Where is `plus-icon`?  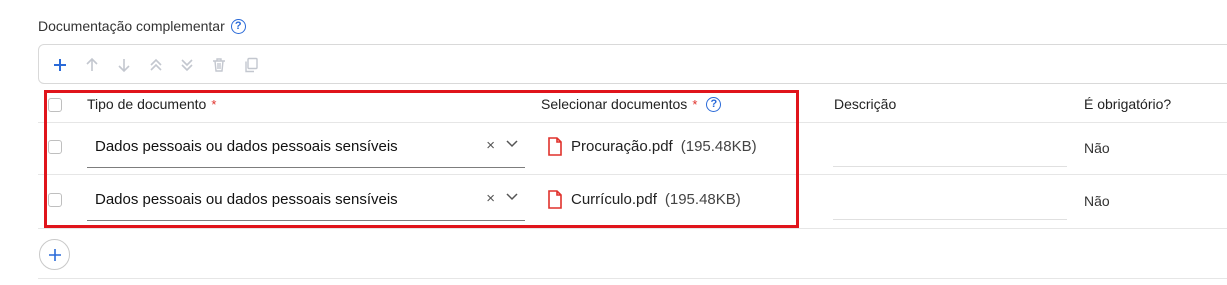 plus-icon is located at coordinates (54, 254).